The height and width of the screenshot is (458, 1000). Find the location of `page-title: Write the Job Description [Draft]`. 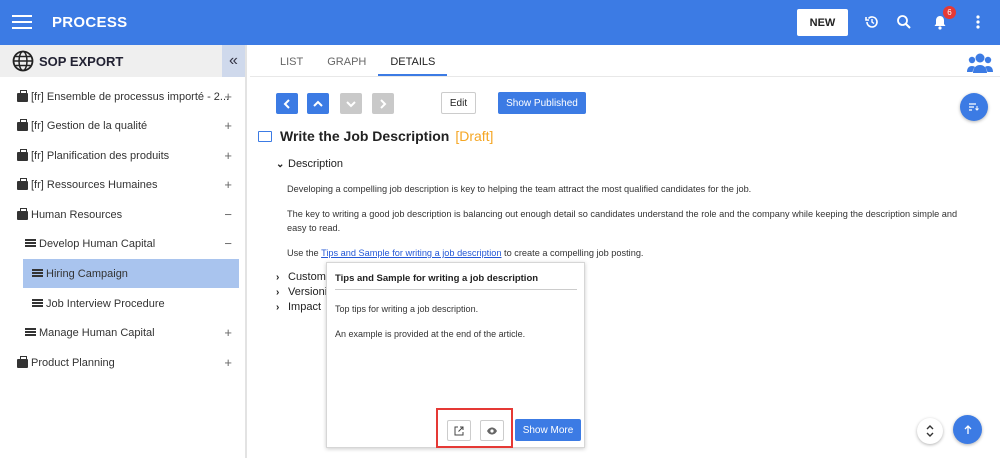

page-title: Write the Job Description [Draft] is located at coordinates (375, 136).